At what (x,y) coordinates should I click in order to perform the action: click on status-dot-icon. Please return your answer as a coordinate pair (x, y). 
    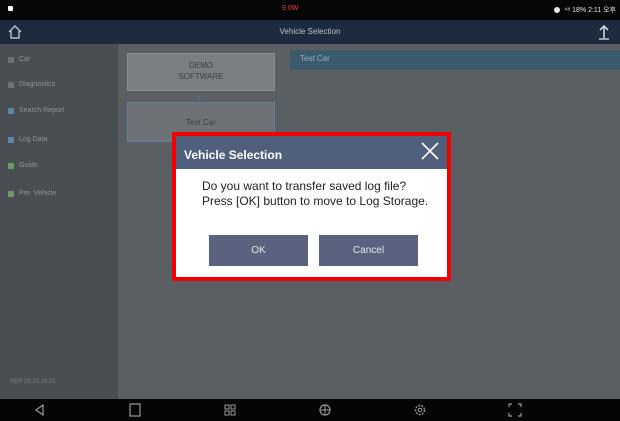
    Looking at the image, I should click on (557, 10).